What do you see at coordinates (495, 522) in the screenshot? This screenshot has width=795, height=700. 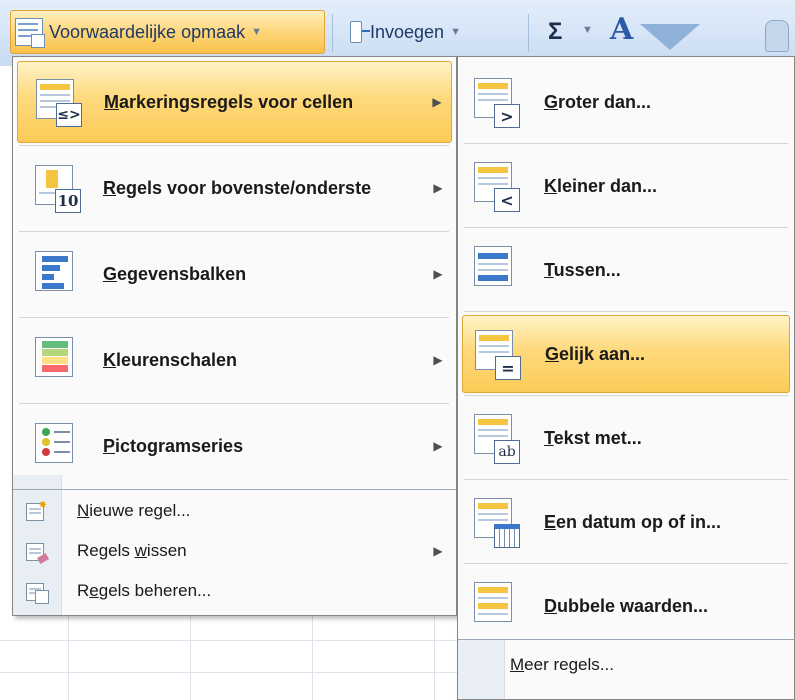 I see `date-occurring-icon` at bounding box center [495, 522].